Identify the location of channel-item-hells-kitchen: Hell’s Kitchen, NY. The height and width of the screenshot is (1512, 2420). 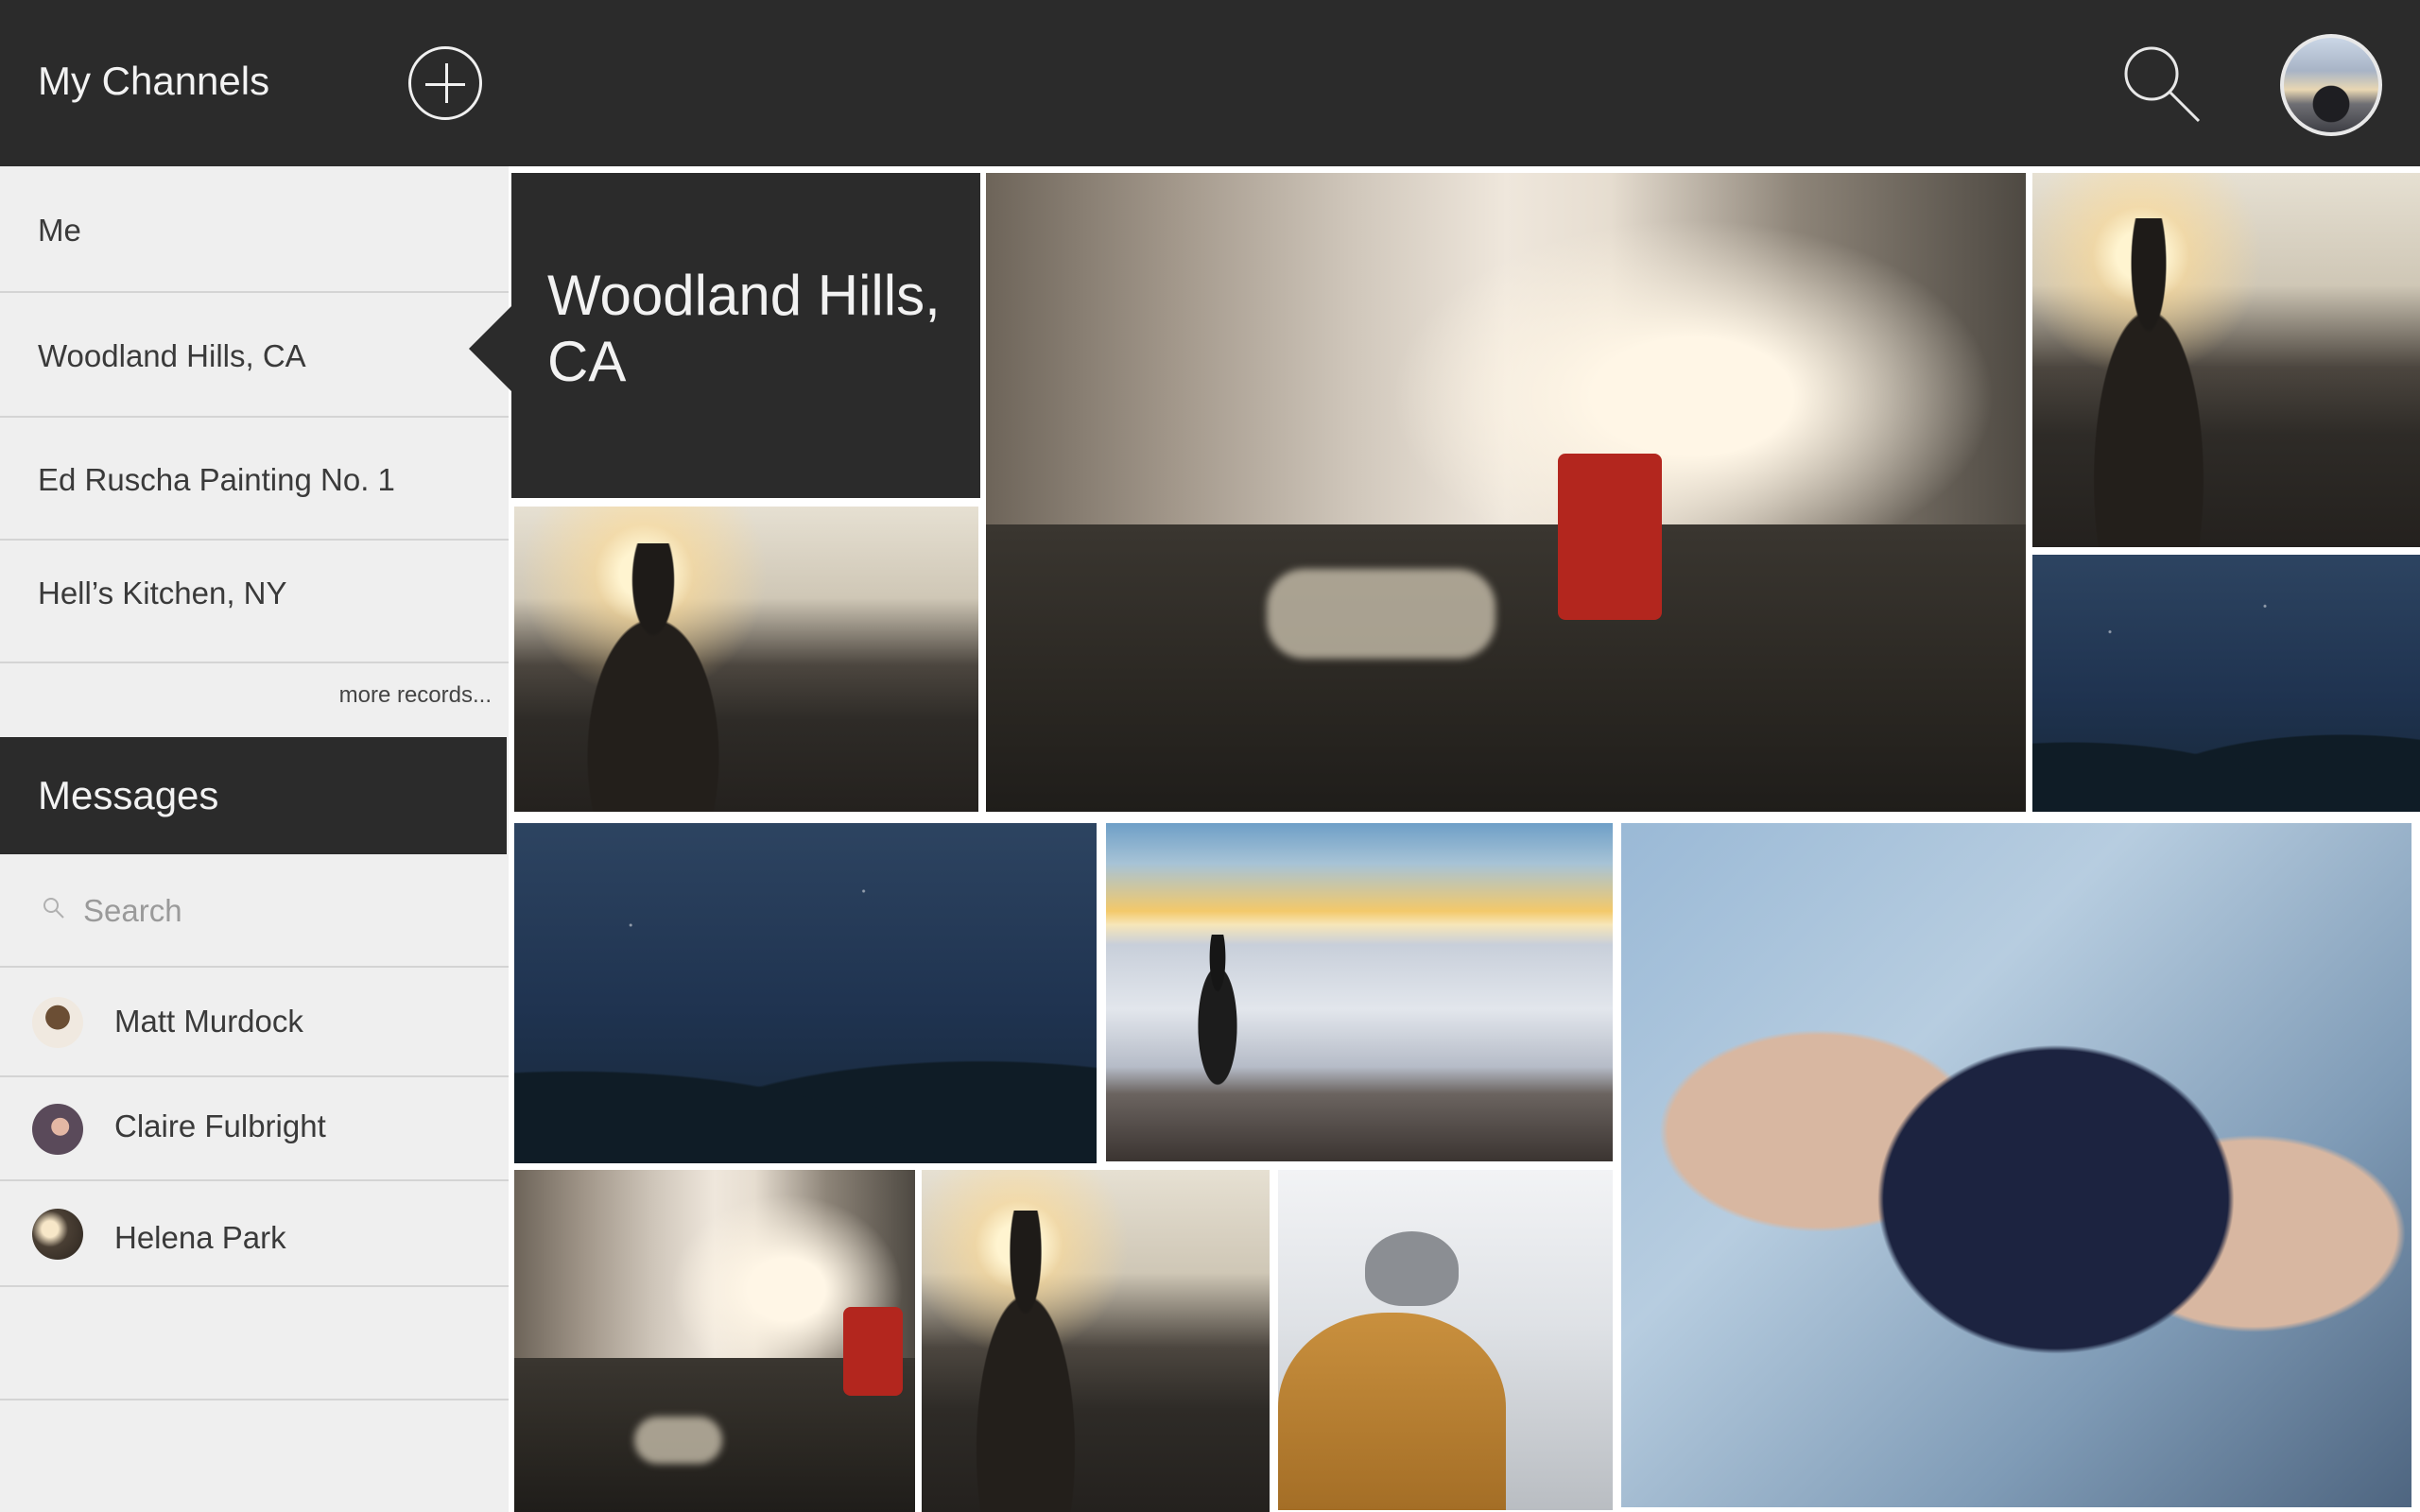
(254, 602).